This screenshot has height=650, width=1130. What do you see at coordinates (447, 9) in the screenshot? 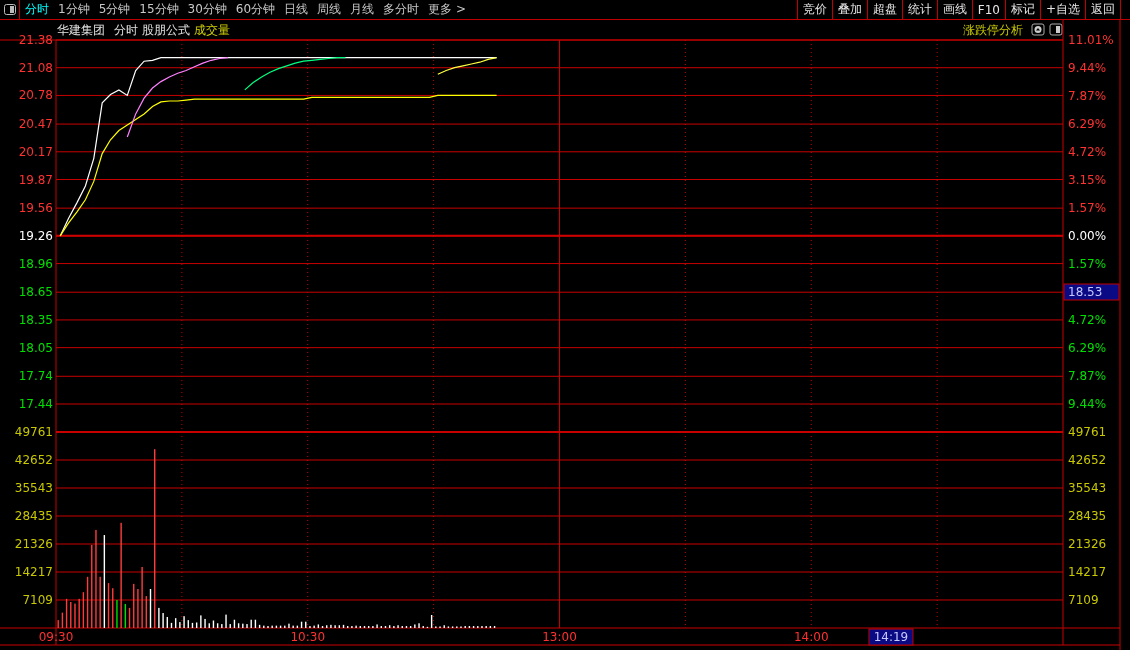
I see `period-tab: 更多 >` at bounding box center [447, 9].